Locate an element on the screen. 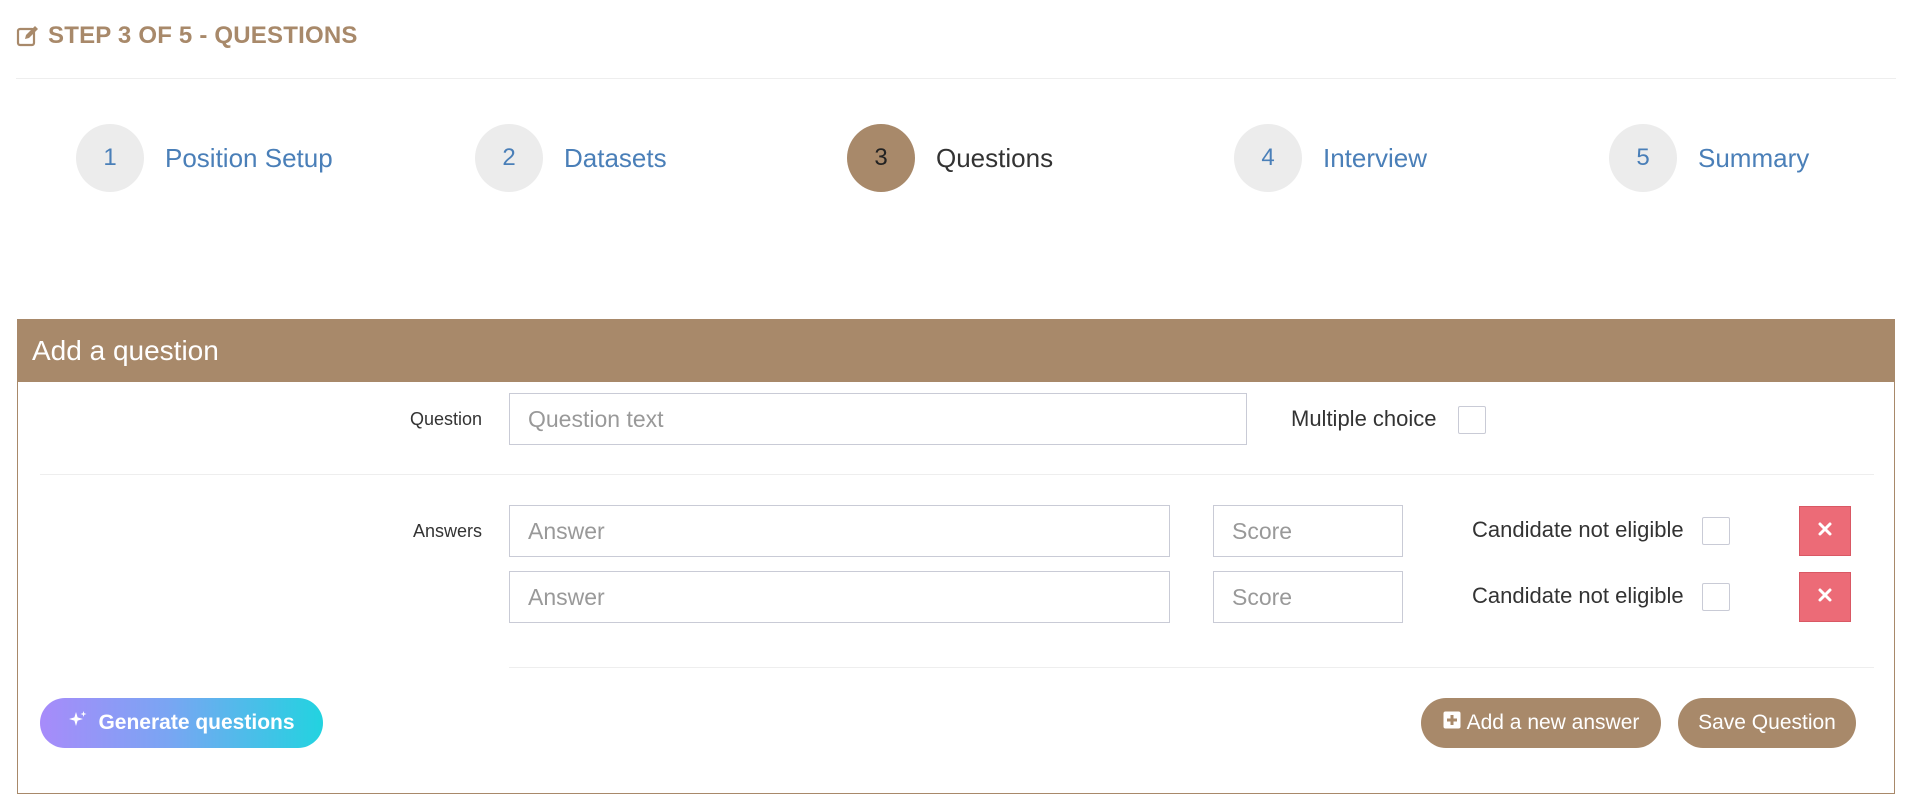 This screenshot has height=809, width=1912. step-label: Summary is located at coordinates (1754, 157).